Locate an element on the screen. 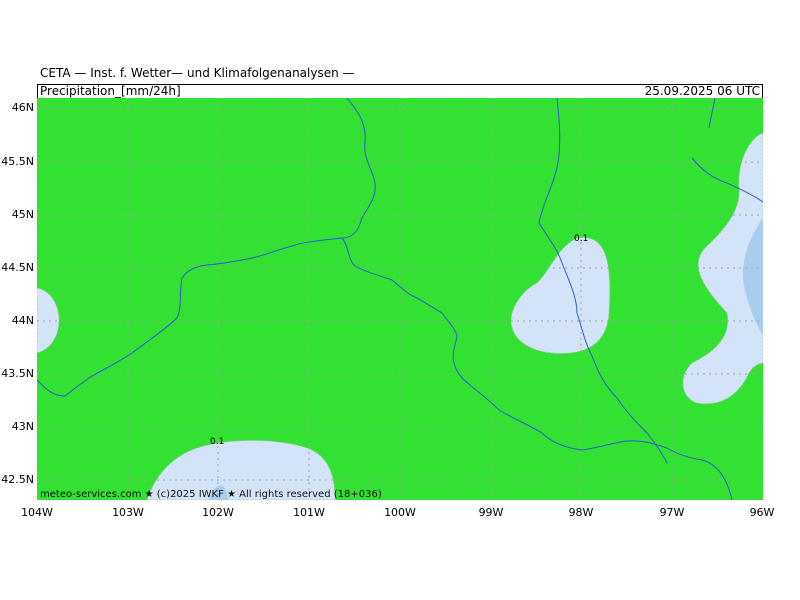 The width and height of the screenshot is (800, 600). lon-label-101w: 101W is located at coordinates (309, 512).